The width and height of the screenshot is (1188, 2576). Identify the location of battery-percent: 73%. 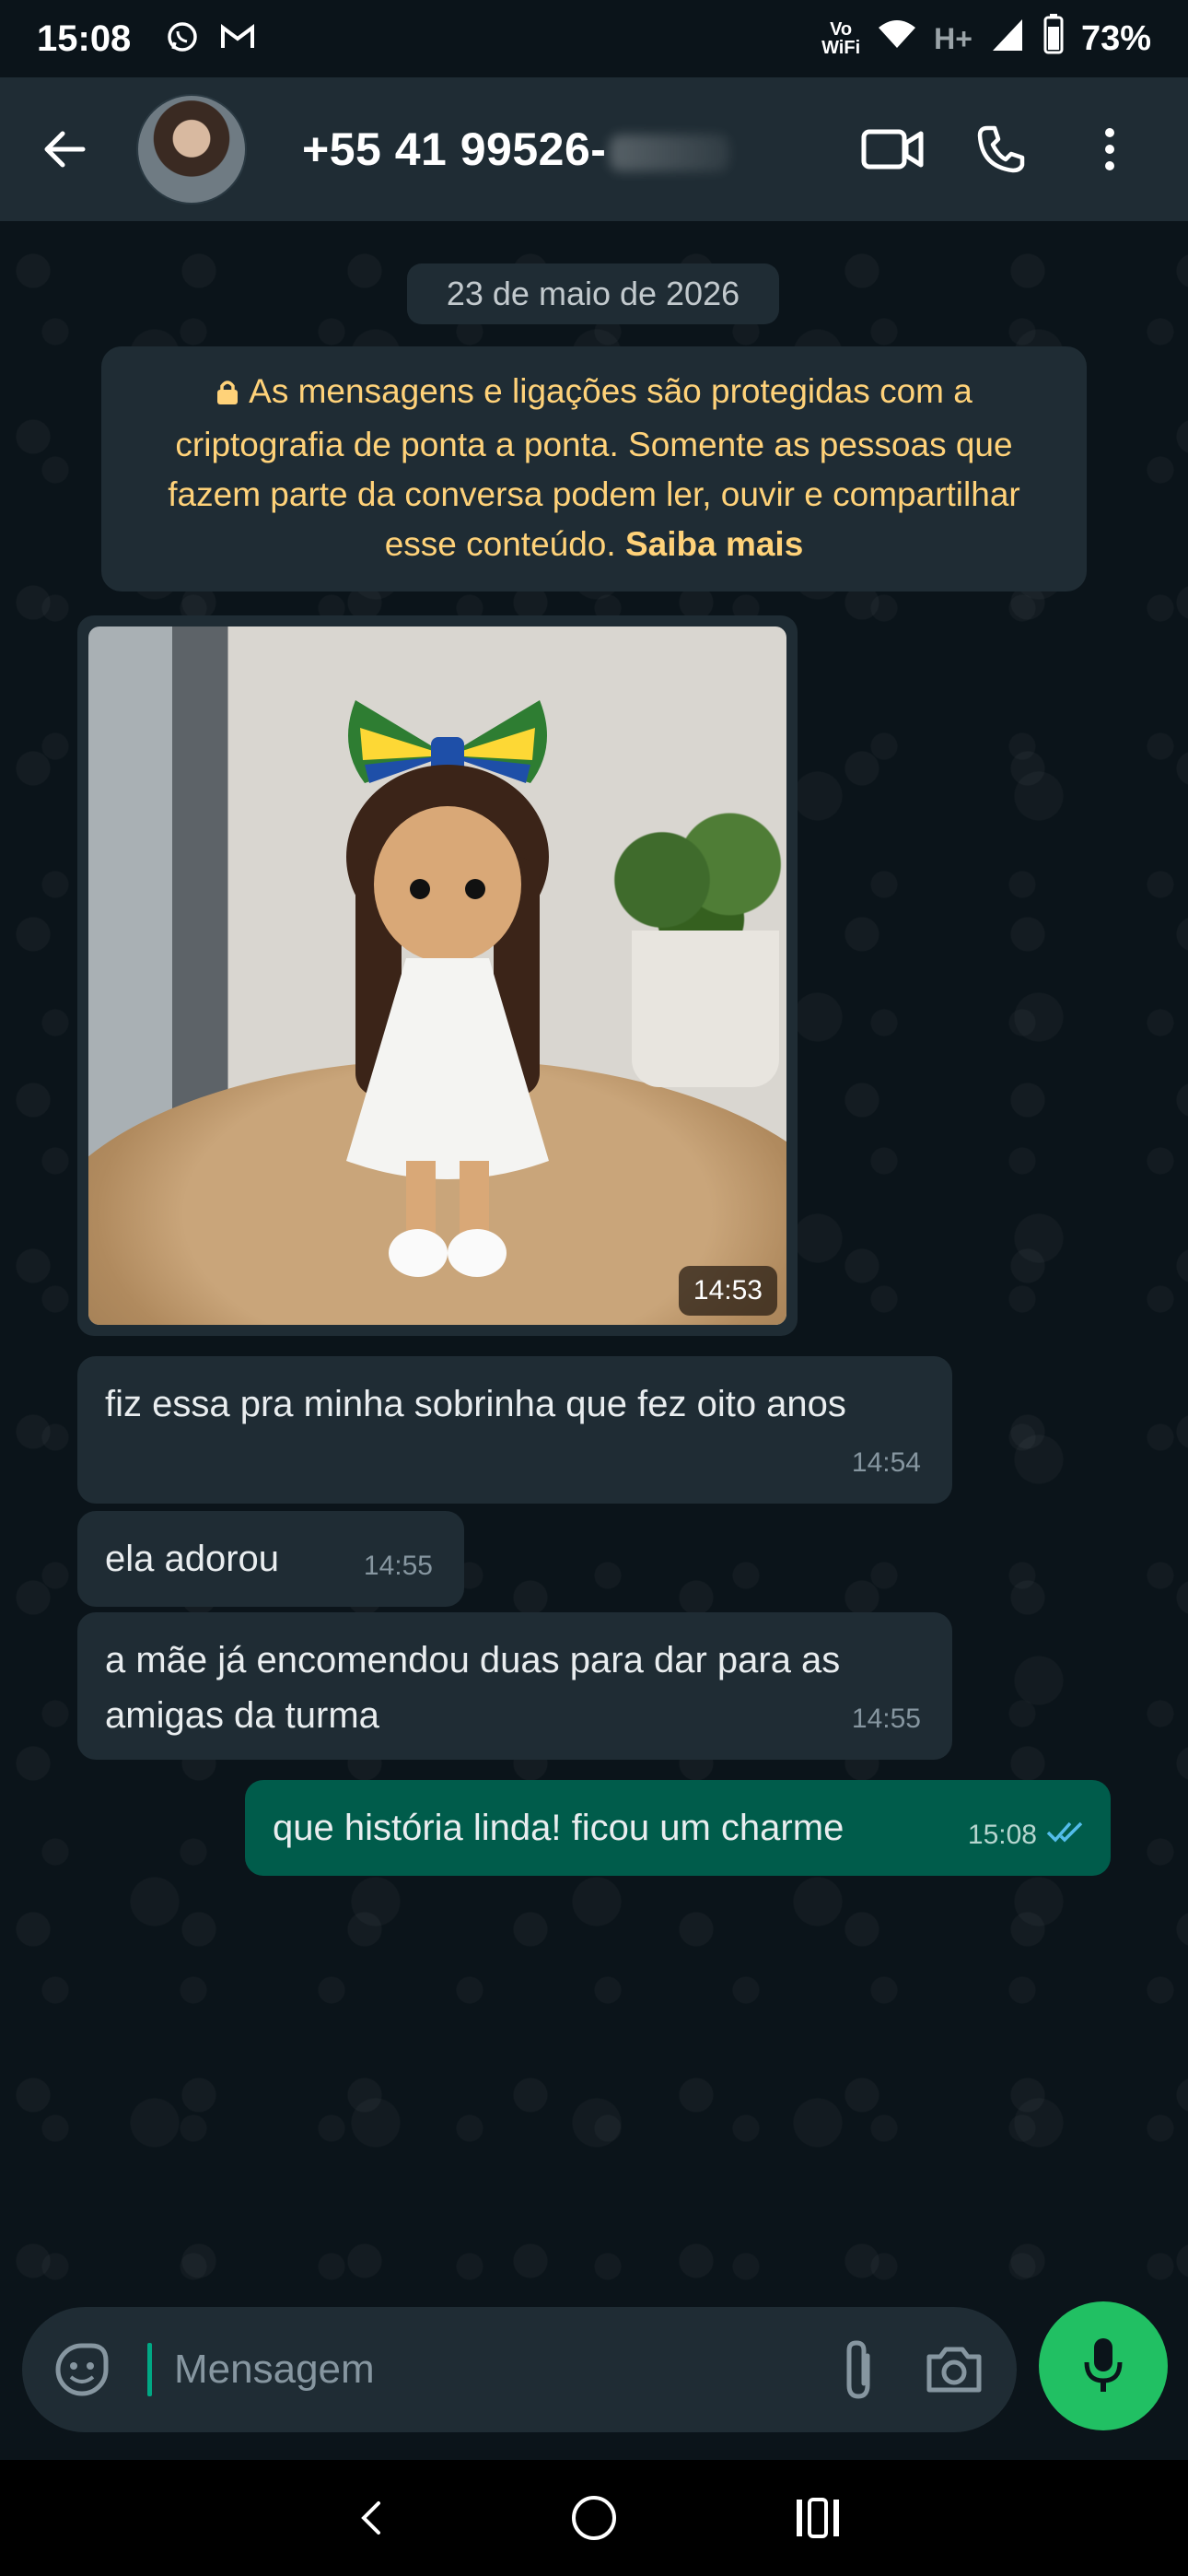
(1115, 38).